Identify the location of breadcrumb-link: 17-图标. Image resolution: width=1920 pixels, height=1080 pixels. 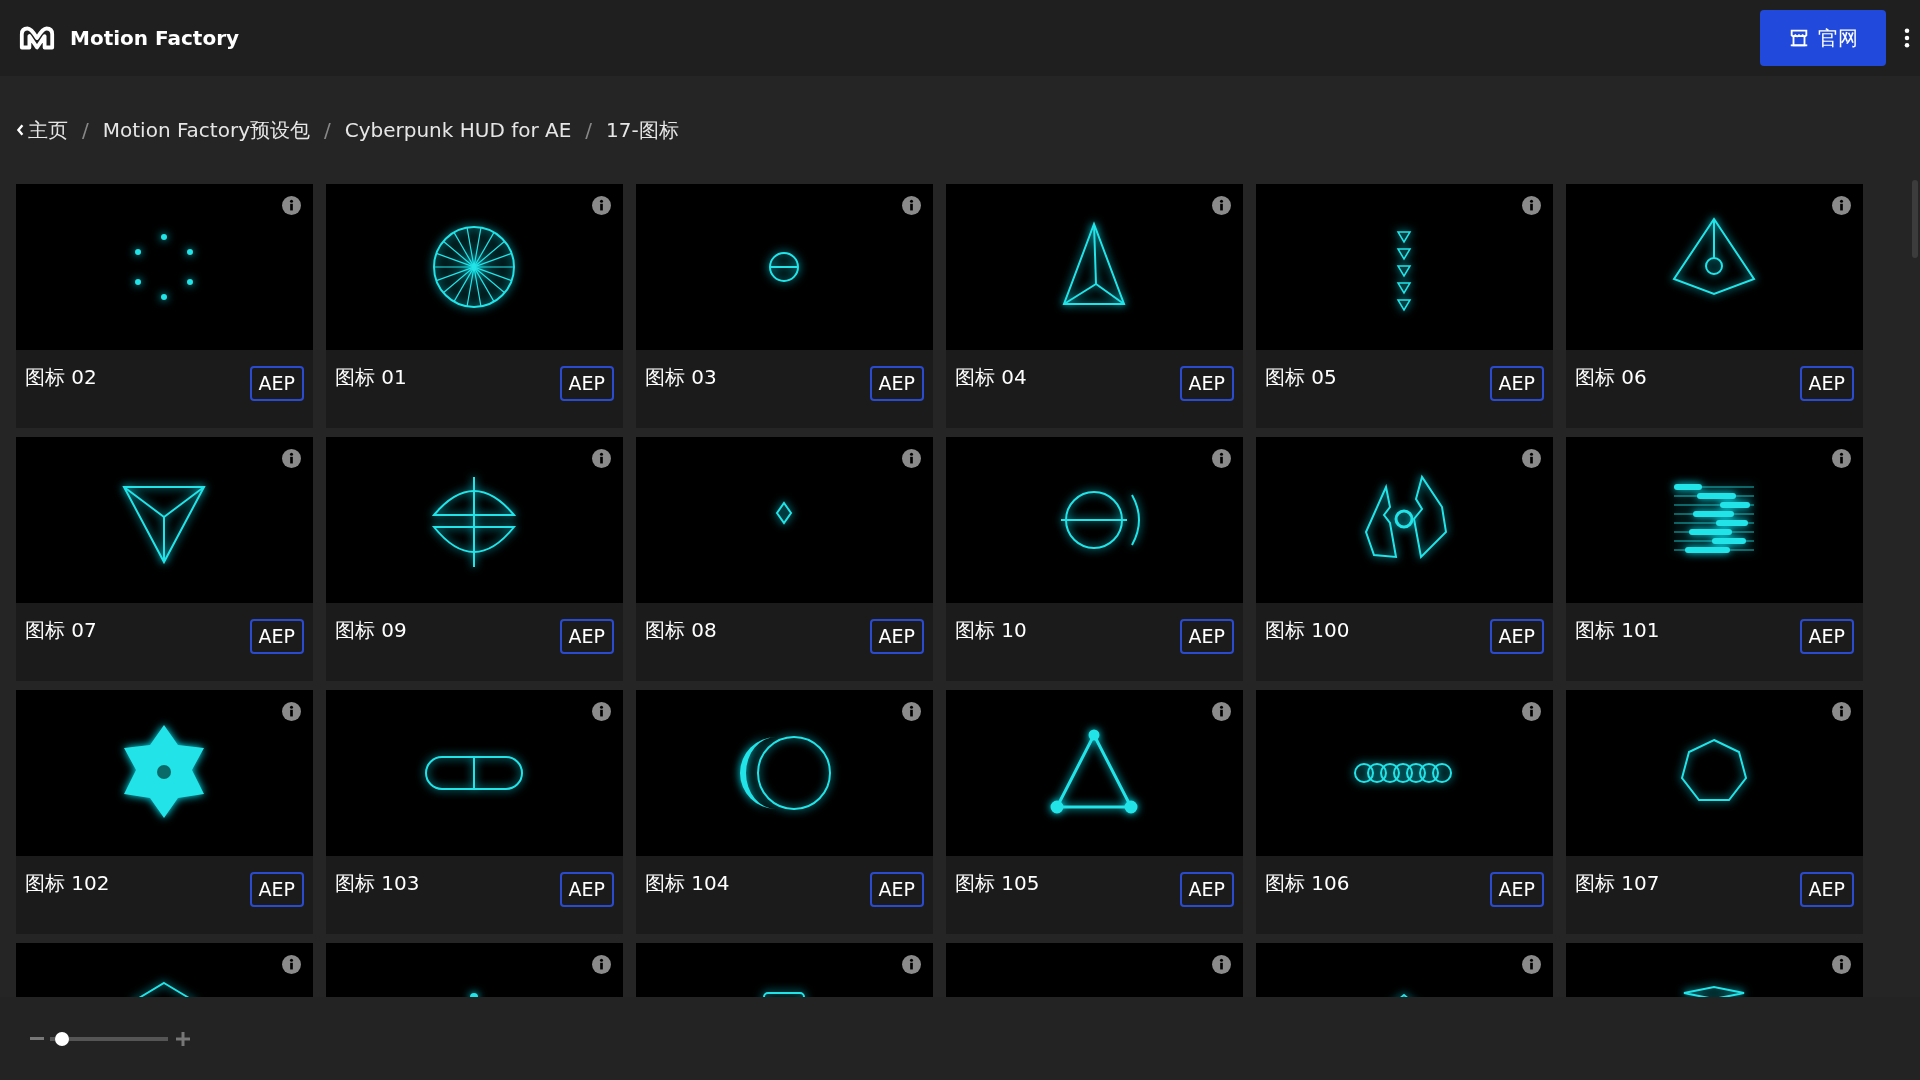
(642, 130).